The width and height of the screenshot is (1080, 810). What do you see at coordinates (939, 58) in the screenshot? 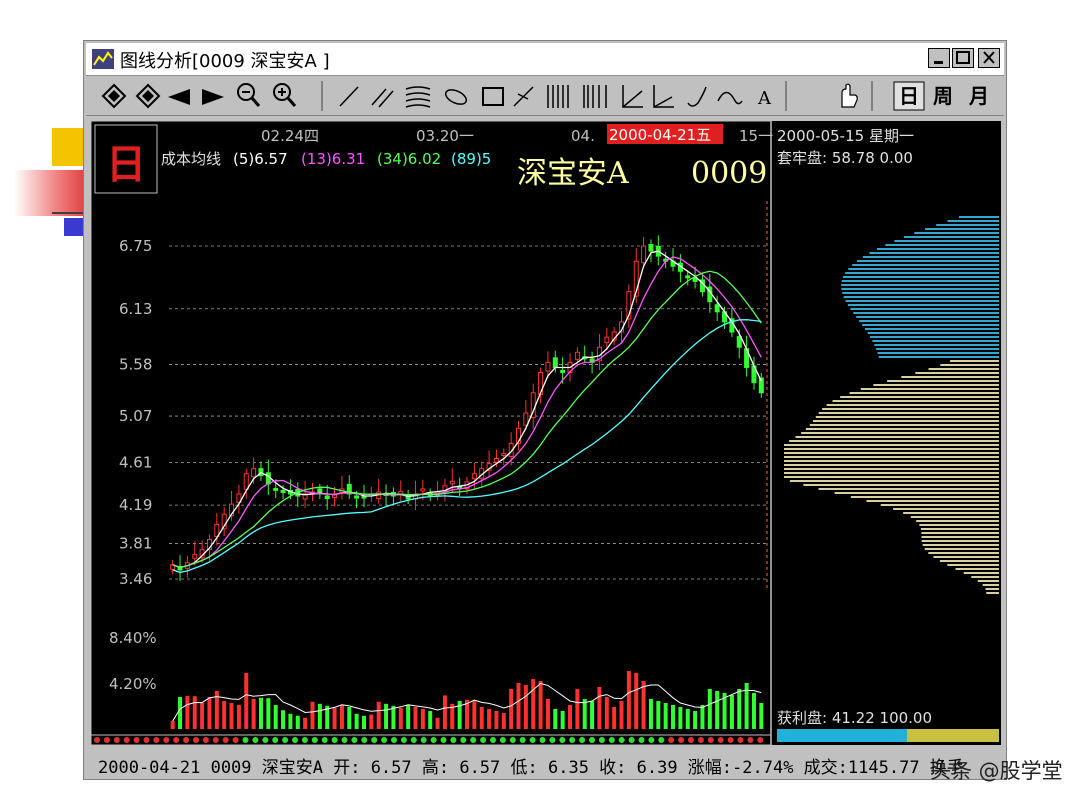
I see `minimize-button` at bounding box center [939, 58].